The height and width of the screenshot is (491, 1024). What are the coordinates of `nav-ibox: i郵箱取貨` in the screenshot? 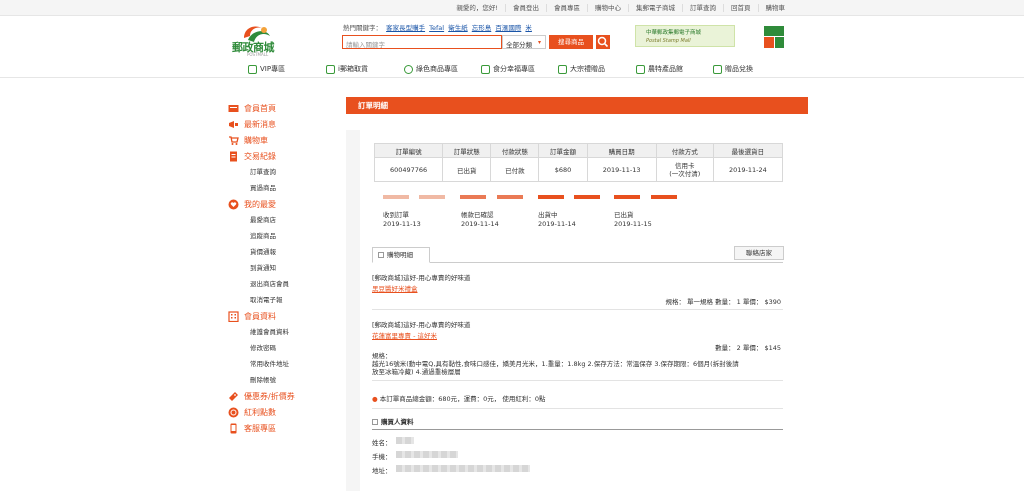 It's located at (347, 69).